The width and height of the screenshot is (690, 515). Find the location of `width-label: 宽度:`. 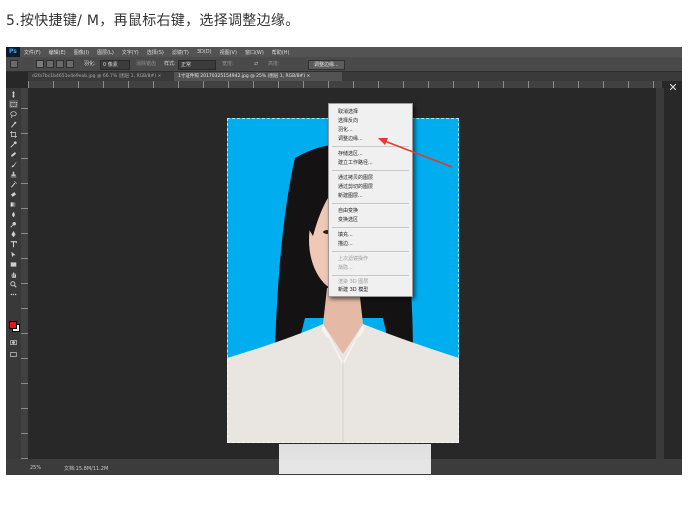

width-label: 宽度: is located at coordinates (228, 64).